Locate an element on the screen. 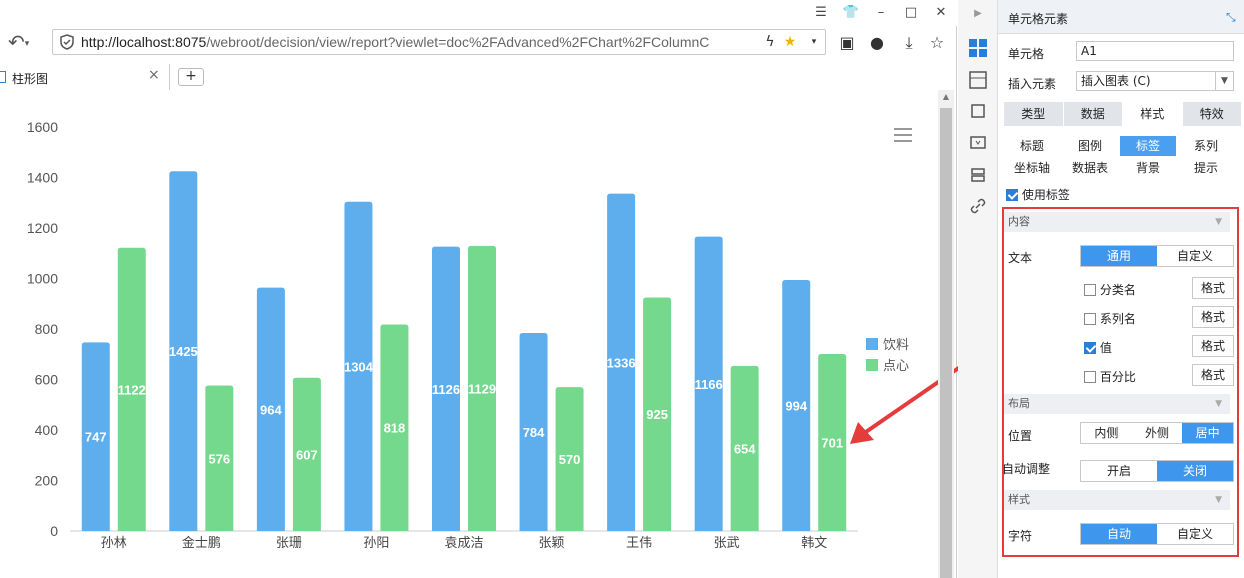 The height and width of the screenshot is (578, 1244). data-label: 818 is located at coordinates (395, 428).